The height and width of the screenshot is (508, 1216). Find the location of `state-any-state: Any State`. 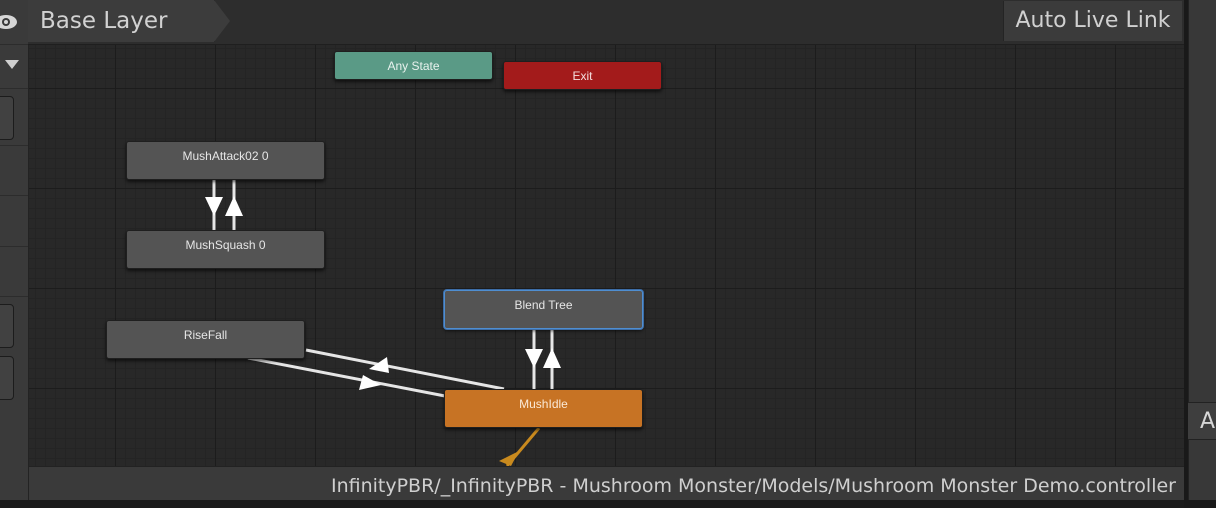

state-any-state: Any State is located at coordinates (413, 65).